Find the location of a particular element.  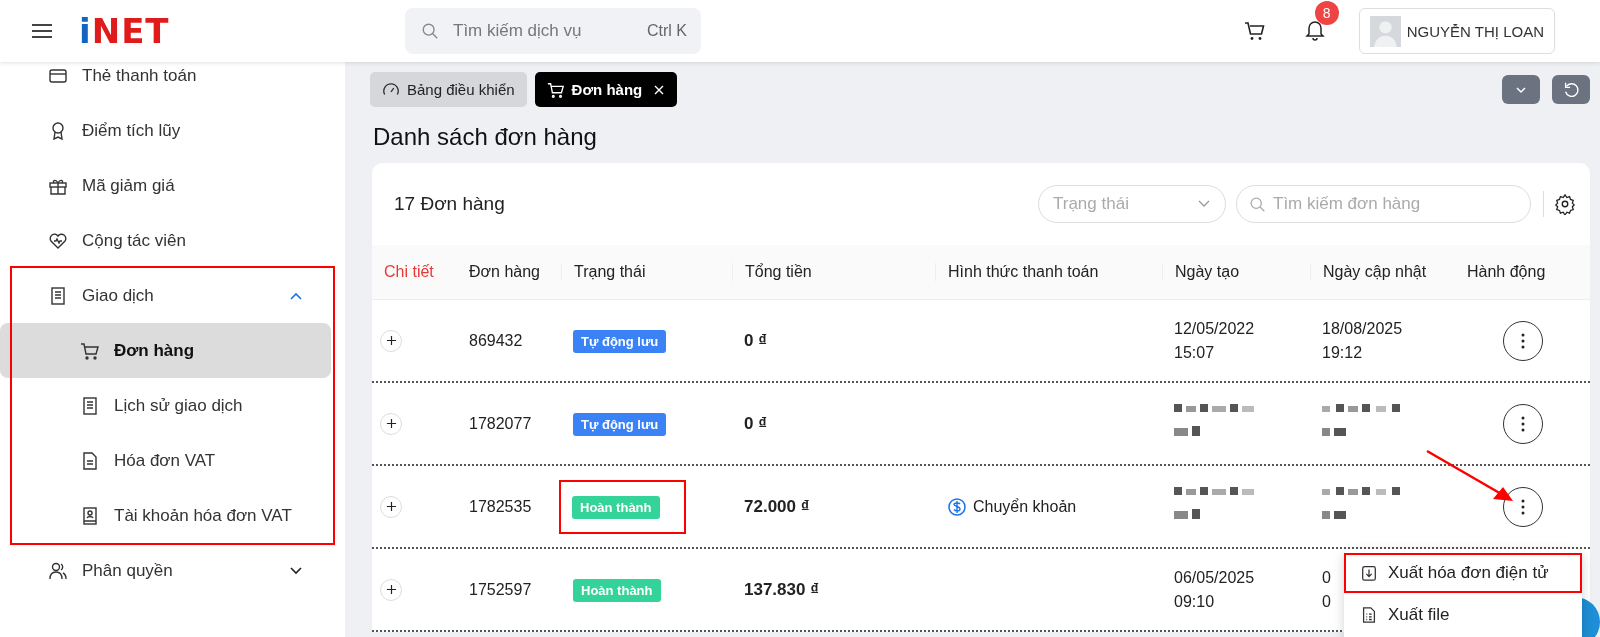

menu-item: Xuất hóa đơn điện tử is located at coordinates (1463, 572).